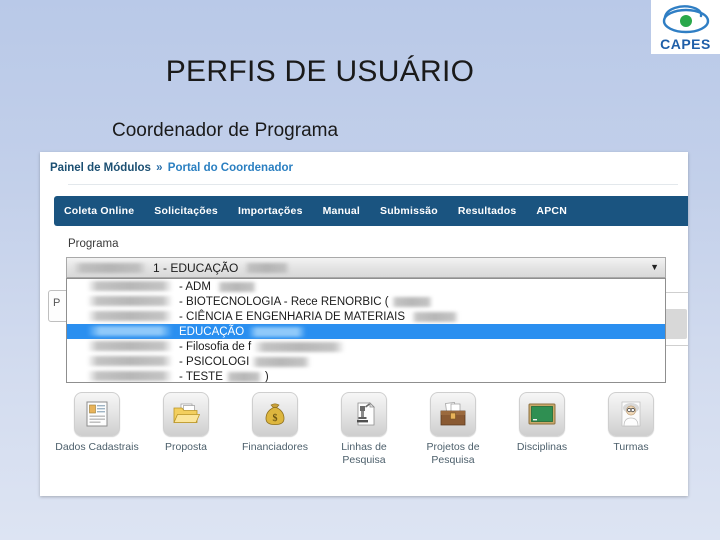 This screenshot has height=540, width=720. Describe the element at coordinates (631, 447) in the screenshot. I see `shortcut-label: Turmas` at that location.